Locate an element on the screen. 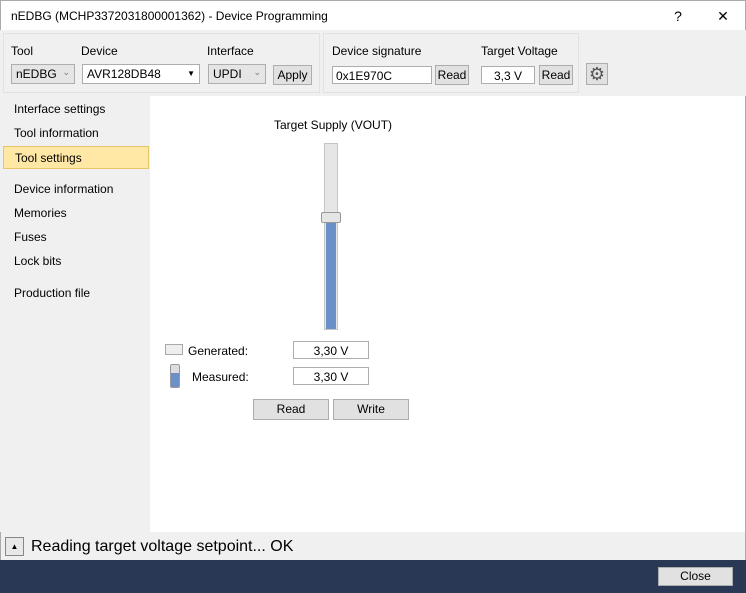 Image resolution: width=746 pixels, height=593 pixels. measured-legend-swatch is located at coordinates (175, 376).